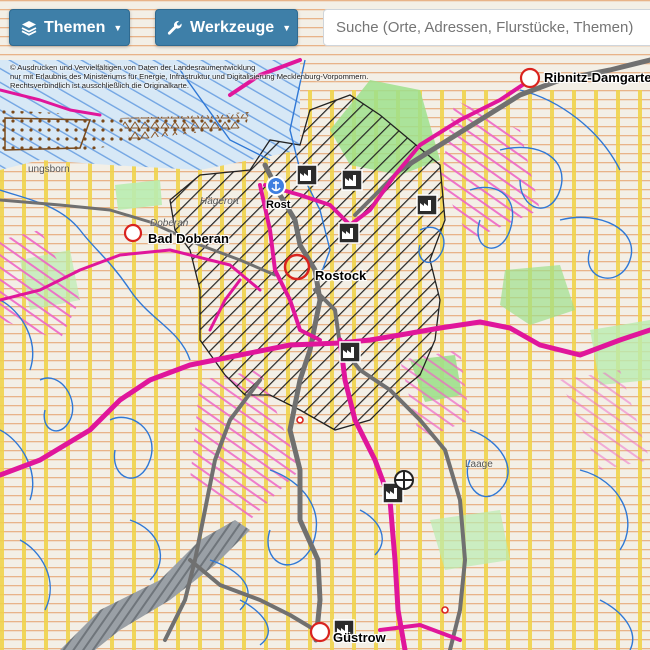 This screenshot has height=650, width=650. What do you see at coordinates (320, 632) in the screenshot?
I see `city-marker-guestrow` at bounding box center [320, 632].